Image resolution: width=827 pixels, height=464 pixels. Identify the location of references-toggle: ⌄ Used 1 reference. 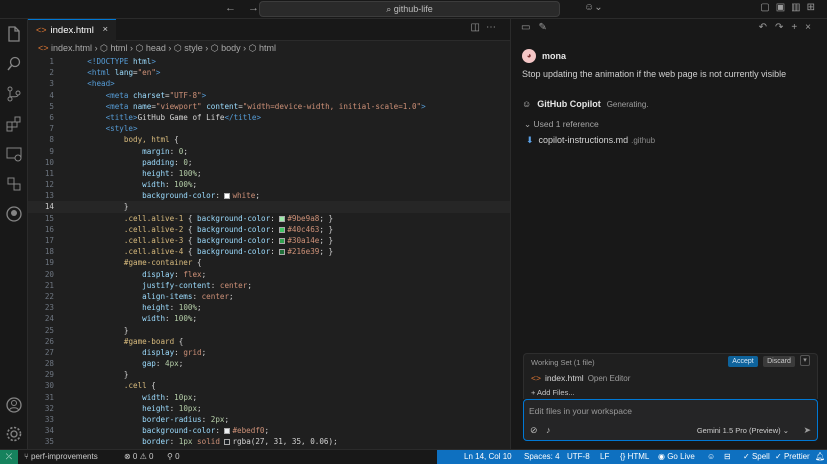
(561, 124).